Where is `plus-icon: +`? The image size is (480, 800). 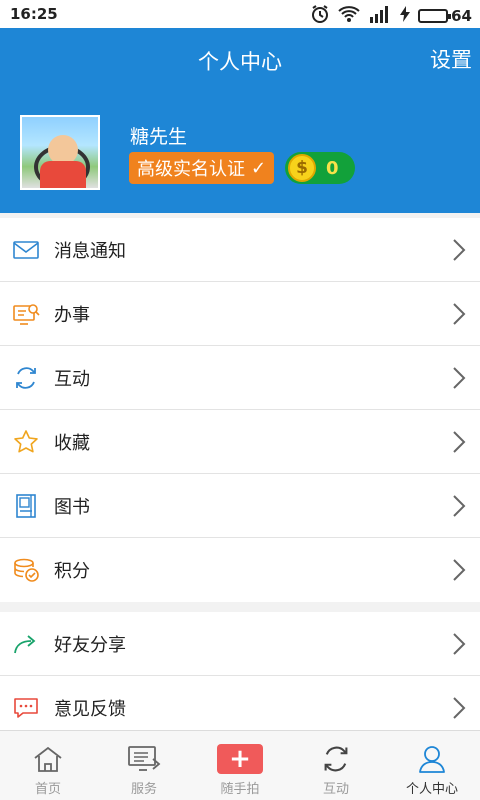
plus-icon: + is located at coordinates (240, 759).